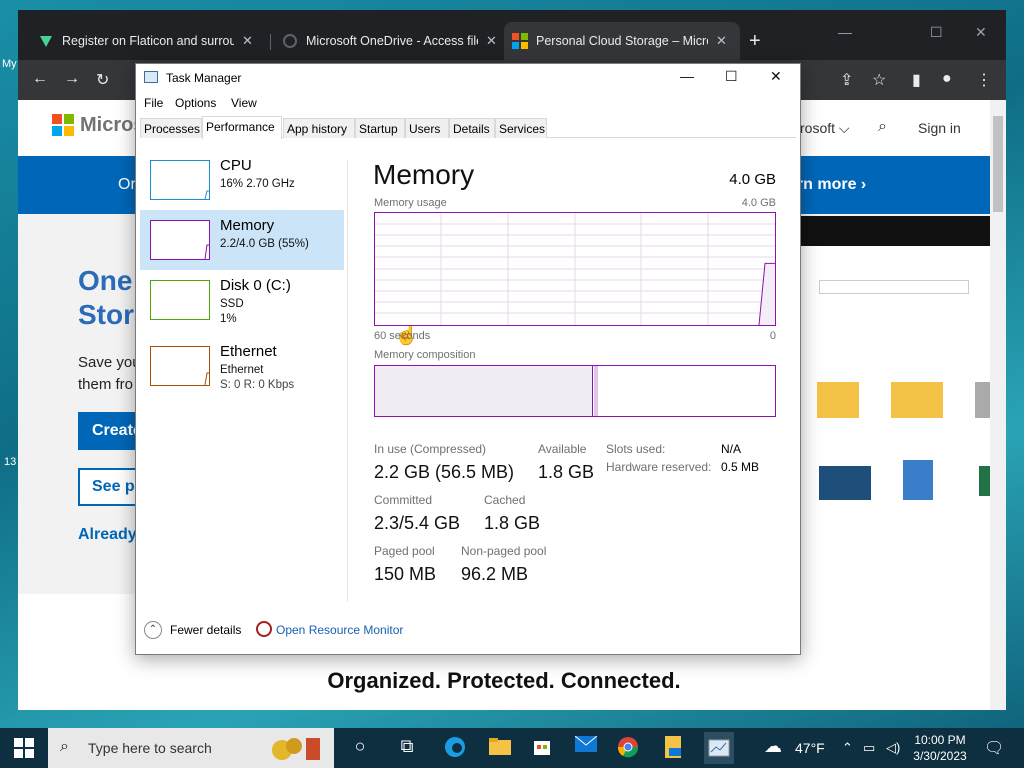  Describe the element at coordinates (319, 128) in the screenshot. I see `tab-app-history: App history` at that location.